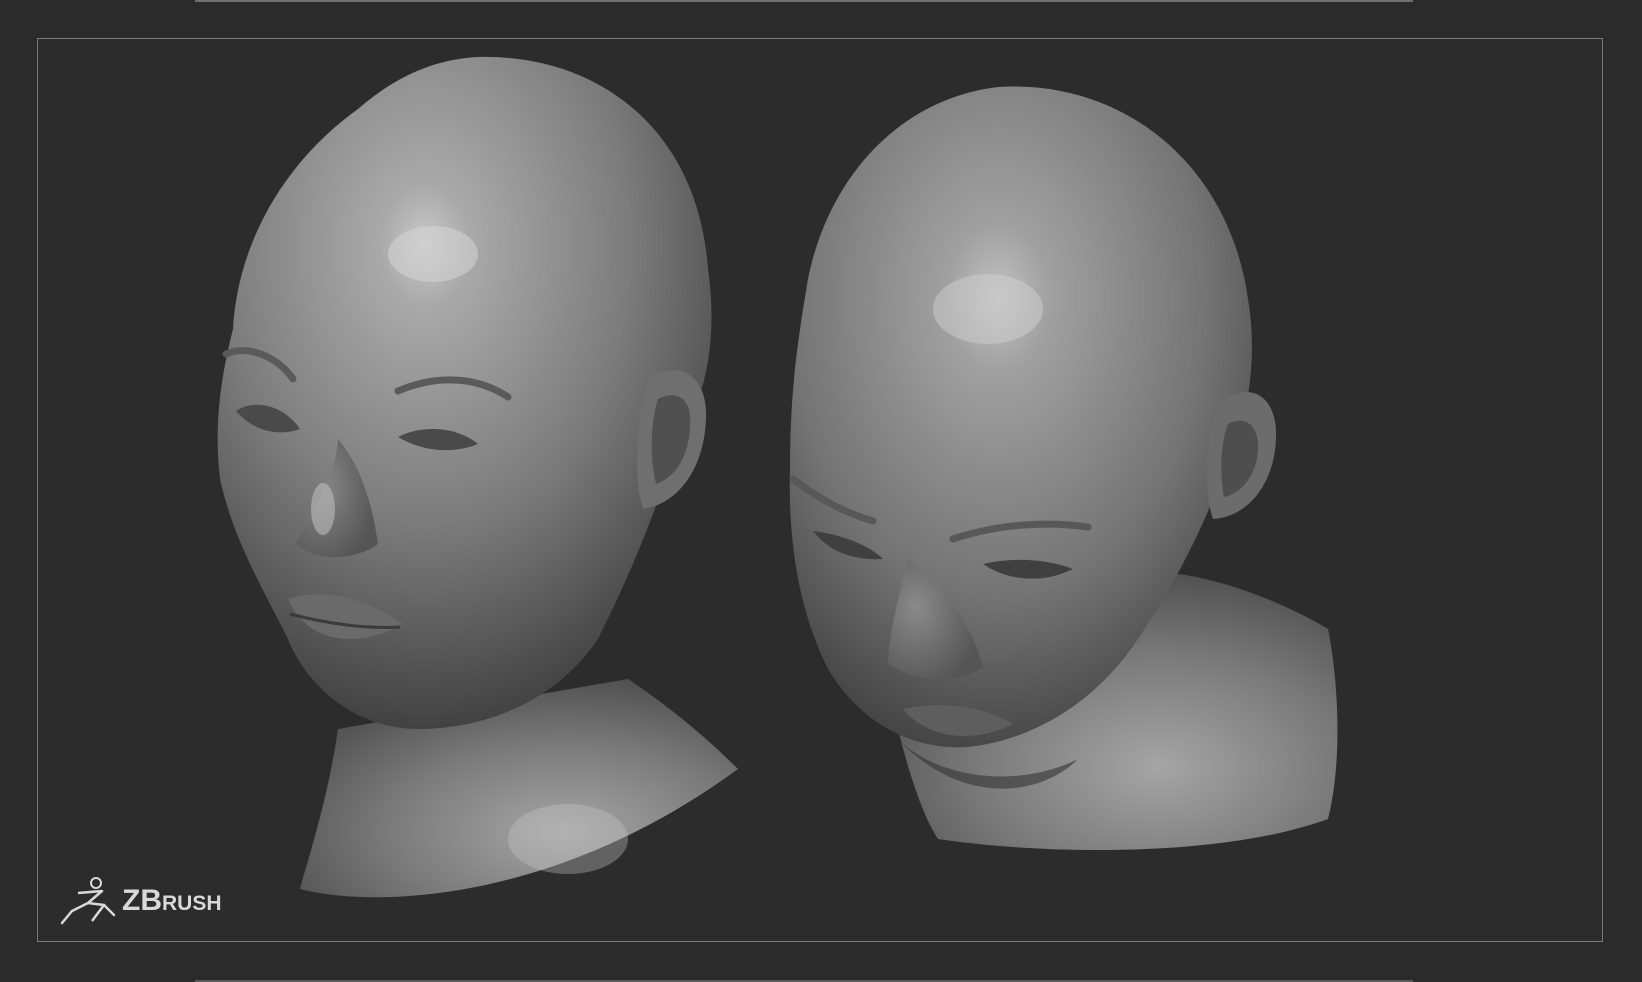 The width and height of the screenshot is (1642, 982). I want to click on brand-label: ZBrush, so click(172, 900).